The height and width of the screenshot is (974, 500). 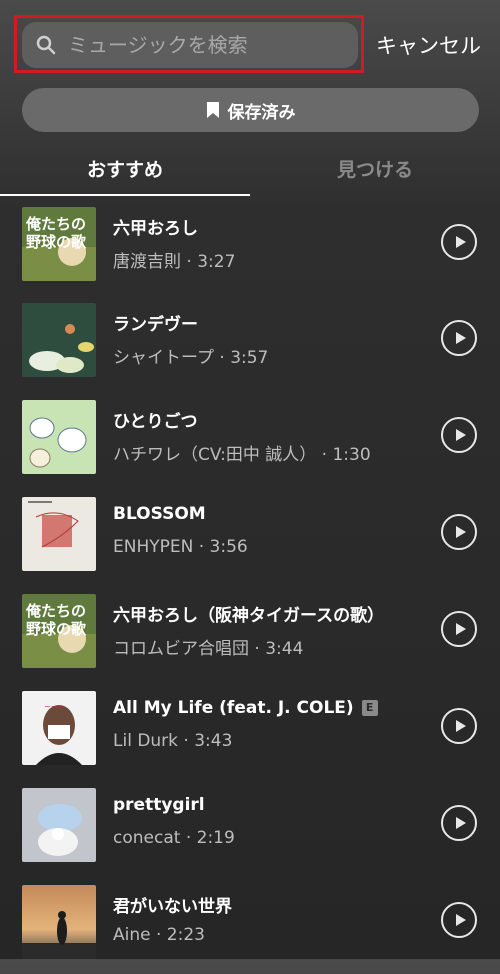 I want to click on track-row: ランデヴー シャイトープ · 3:57, so click(x=250, y=344).